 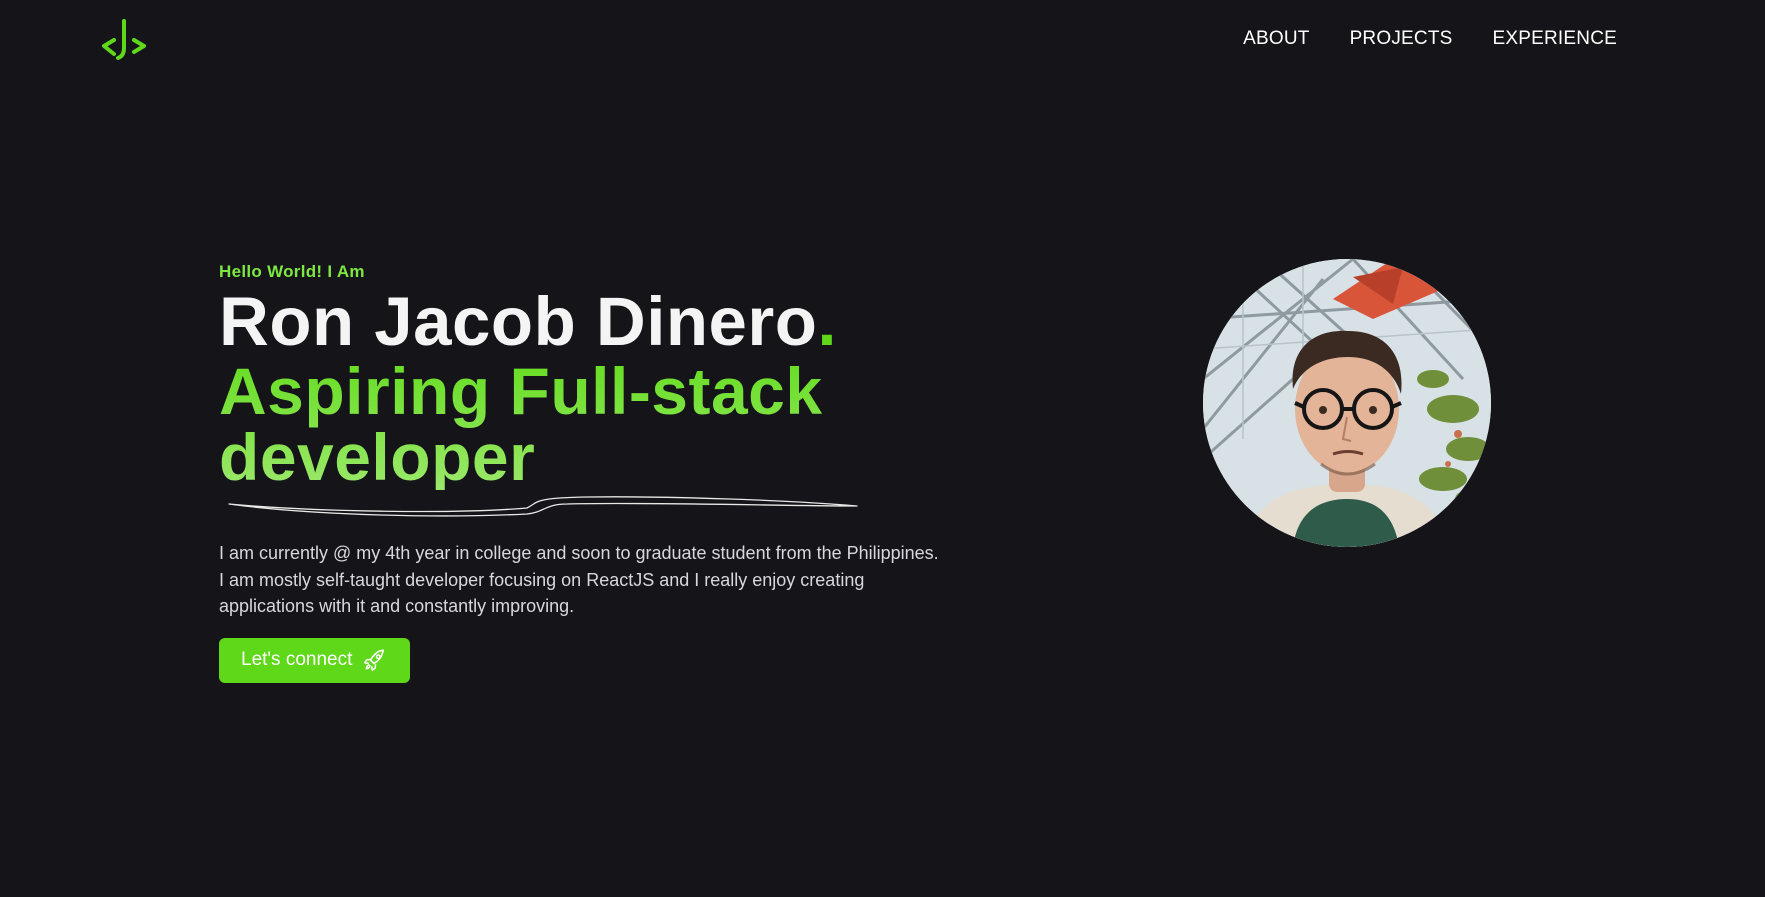 What do you see at coordinates (1276, 39) in the screenshot?
I see `nav-about: ABOUT` at bounding box center [1276, 39].